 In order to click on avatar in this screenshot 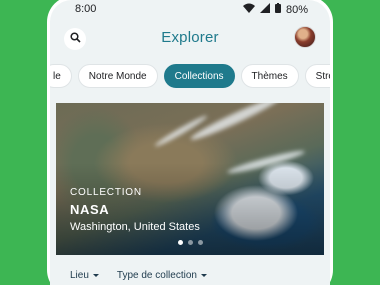, I will do `click(305, 37)`.